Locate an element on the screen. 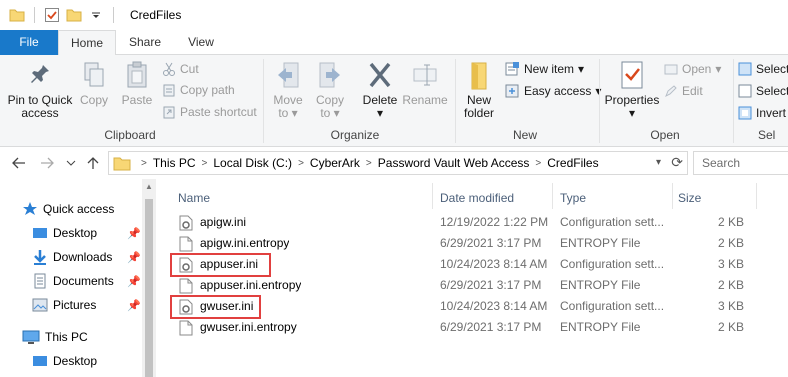  edit-button: Edit is located at coordinates (683, 91).